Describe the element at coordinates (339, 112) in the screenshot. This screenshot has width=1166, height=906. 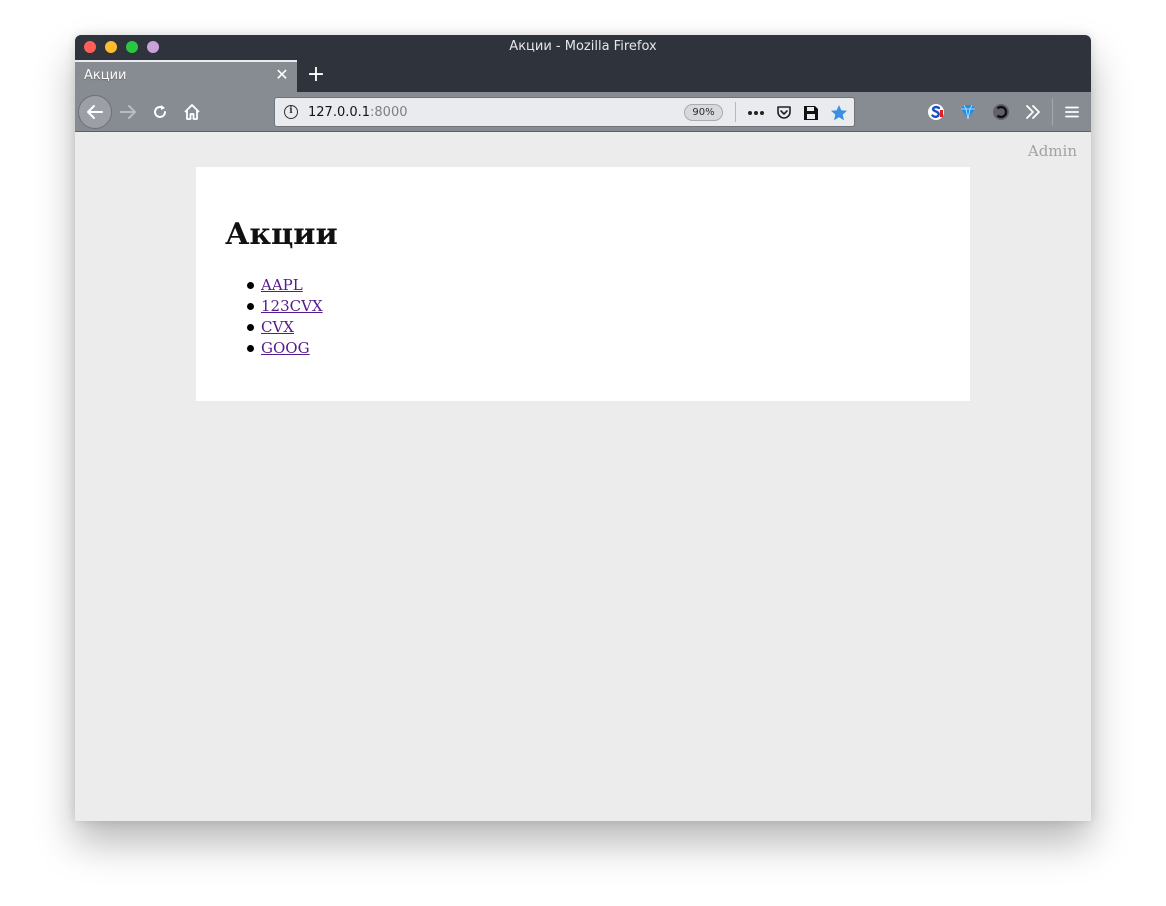
I see `url-host: 127.0.0.1` at that location.